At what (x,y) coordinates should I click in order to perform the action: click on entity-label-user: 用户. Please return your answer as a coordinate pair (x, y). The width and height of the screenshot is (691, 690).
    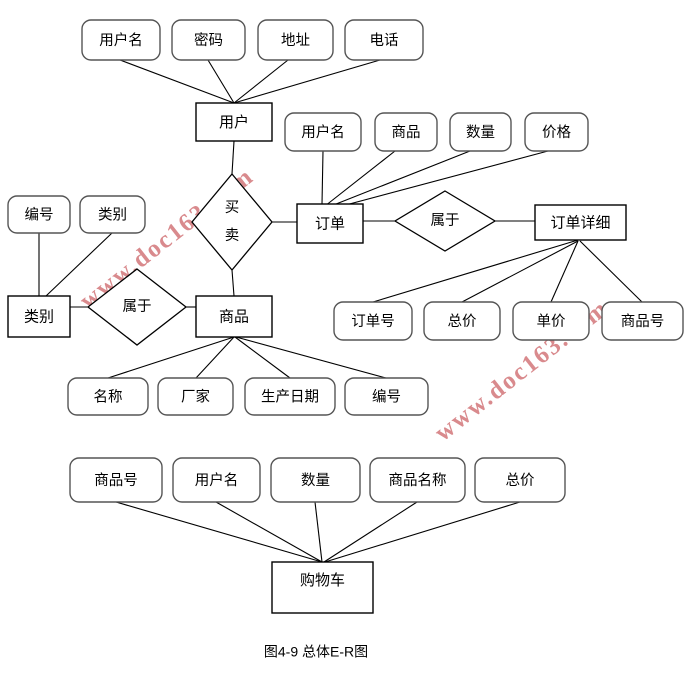
    Looking at the image, I should click on (234, 122).